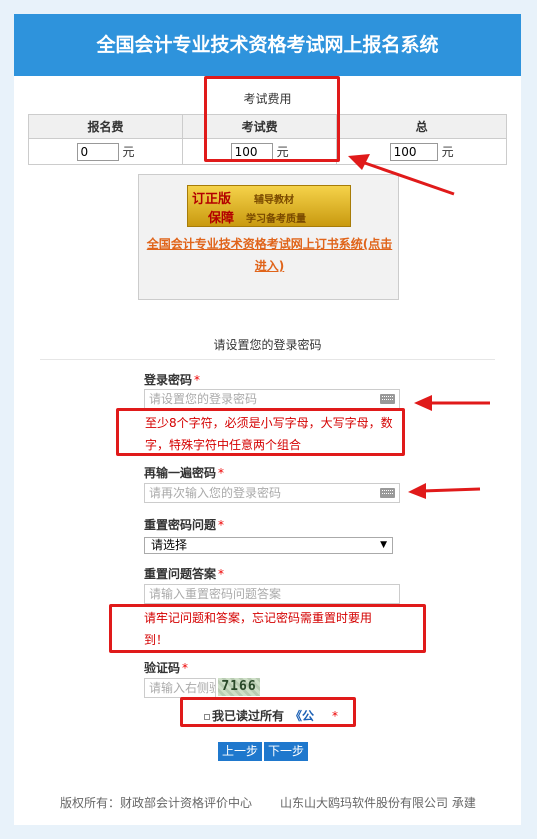  I want to click on reset-answer-label: 重置问题答案 *, so click(184, 574).